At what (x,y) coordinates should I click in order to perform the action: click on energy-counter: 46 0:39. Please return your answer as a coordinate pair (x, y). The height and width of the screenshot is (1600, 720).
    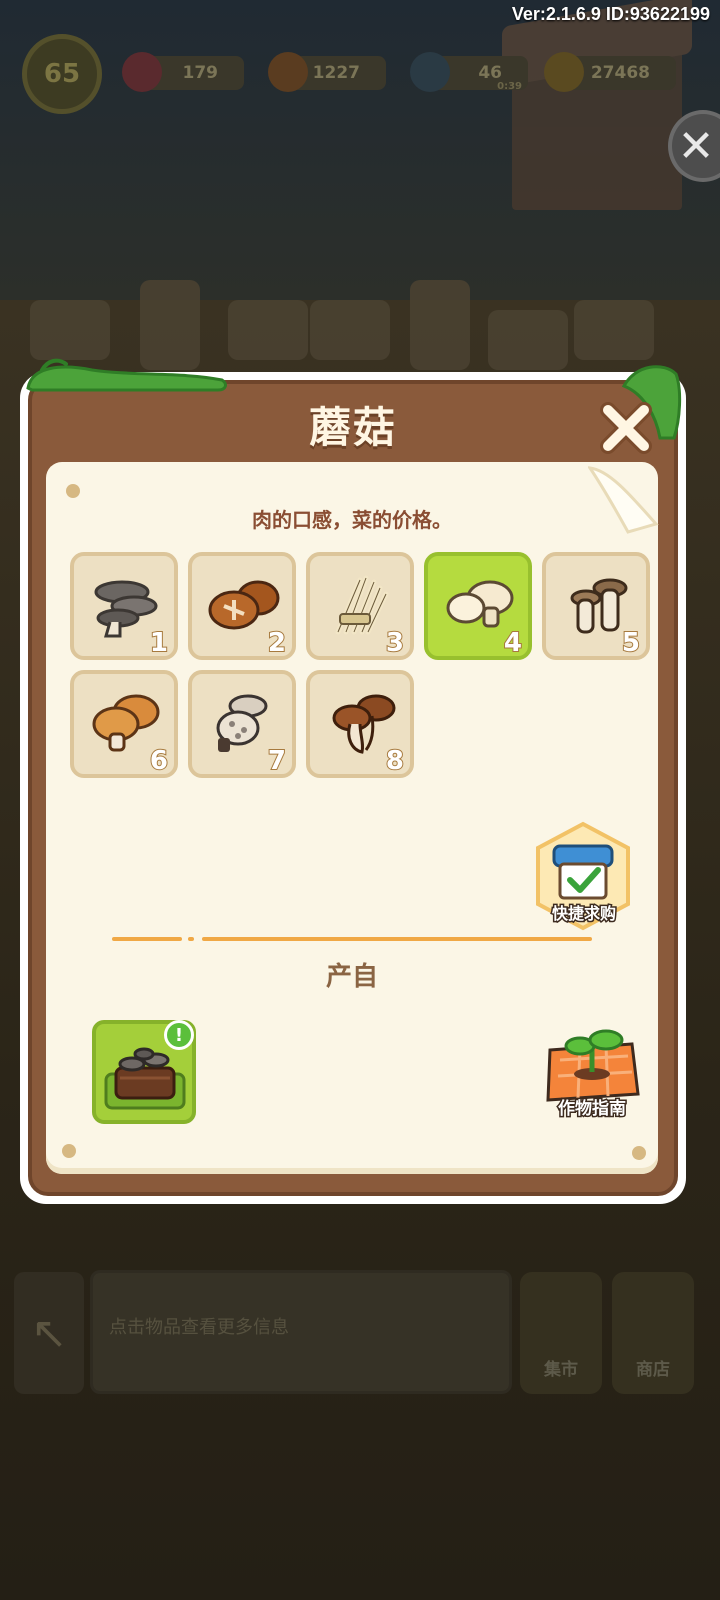
    Looking at the image, I should click on (469, 72).